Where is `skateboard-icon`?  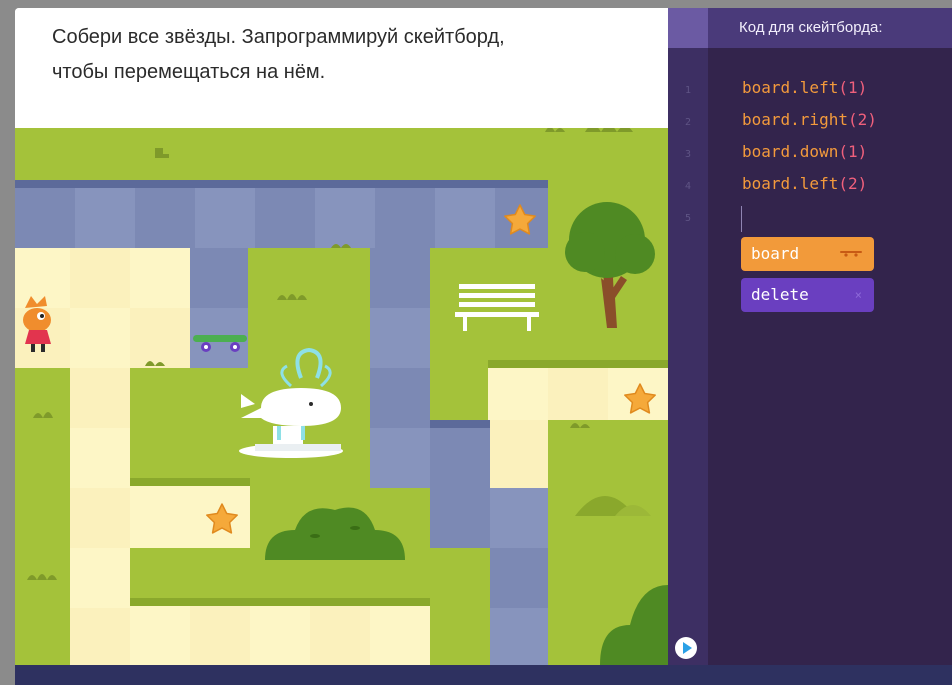
skateboard-icon is located at coordinates (851, 254).